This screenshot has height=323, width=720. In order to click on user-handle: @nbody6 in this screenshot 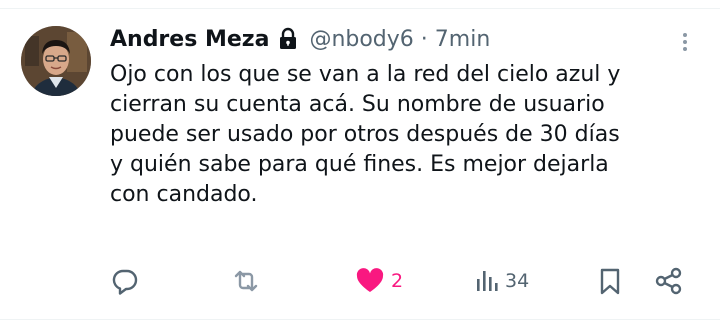, I will do `click(361, 39)`.